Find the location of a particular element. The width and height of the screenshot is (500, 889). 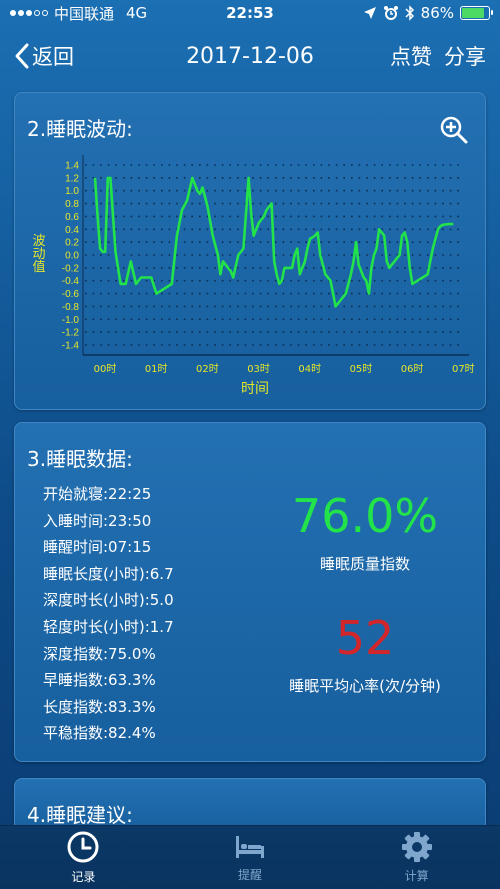

tab-calculate-label: 计算 is located at coordinates (416, 876).